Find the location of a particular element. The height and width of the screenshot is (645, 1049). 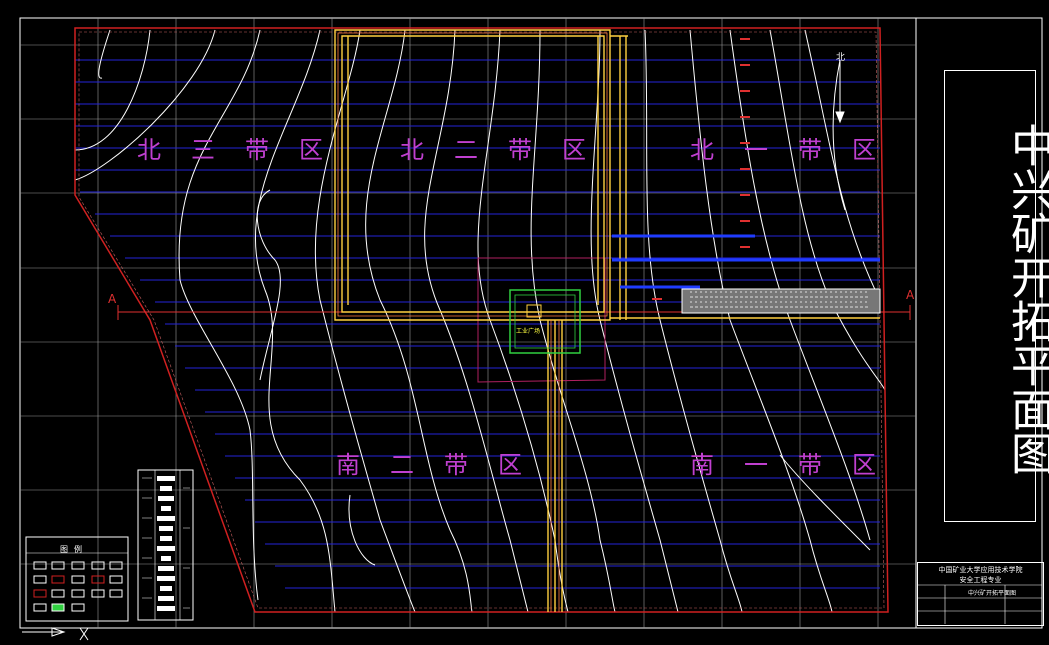

zone-label-bei-yi: 北一带区 is located at coordinates (798, 150).